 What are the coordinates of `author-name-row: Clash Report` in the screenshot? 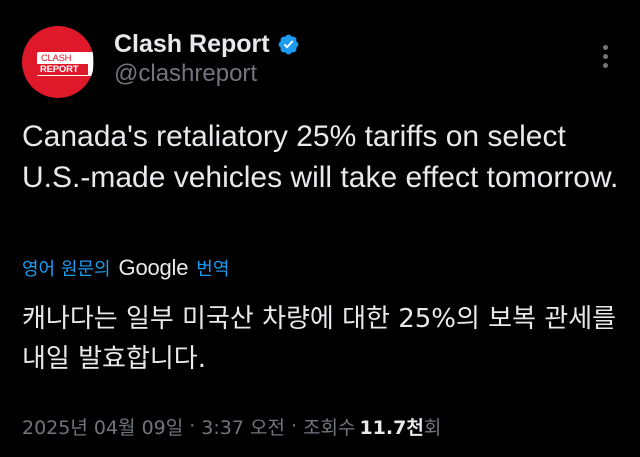 It's located at (207, 44).